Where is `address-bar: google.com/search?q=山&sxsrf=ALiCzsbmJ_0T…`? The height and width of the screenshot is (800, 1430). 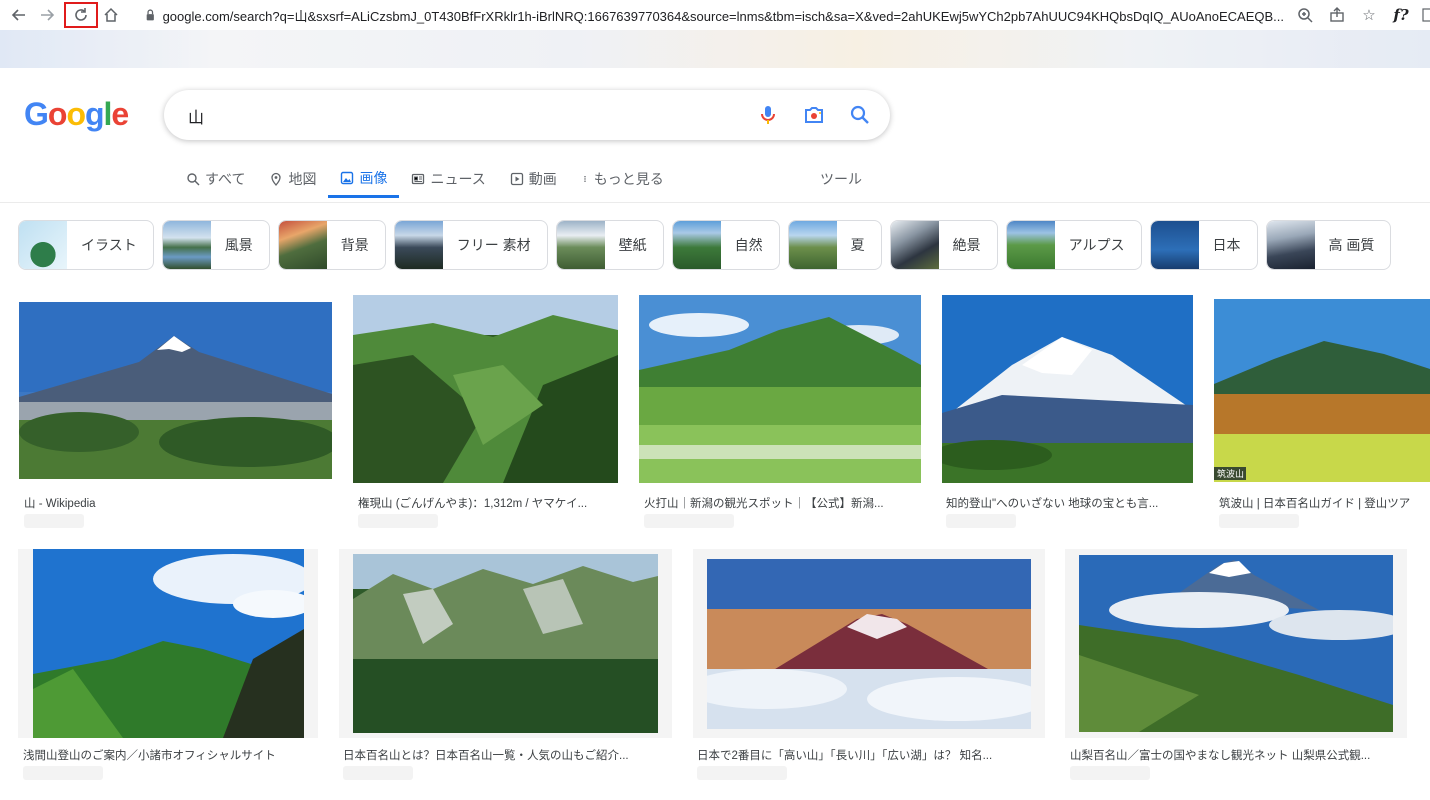 address-bar: google.com/search?q=山&sxsrf=ALiCzsbmJ_0T… is located at coordinates (714, 15).